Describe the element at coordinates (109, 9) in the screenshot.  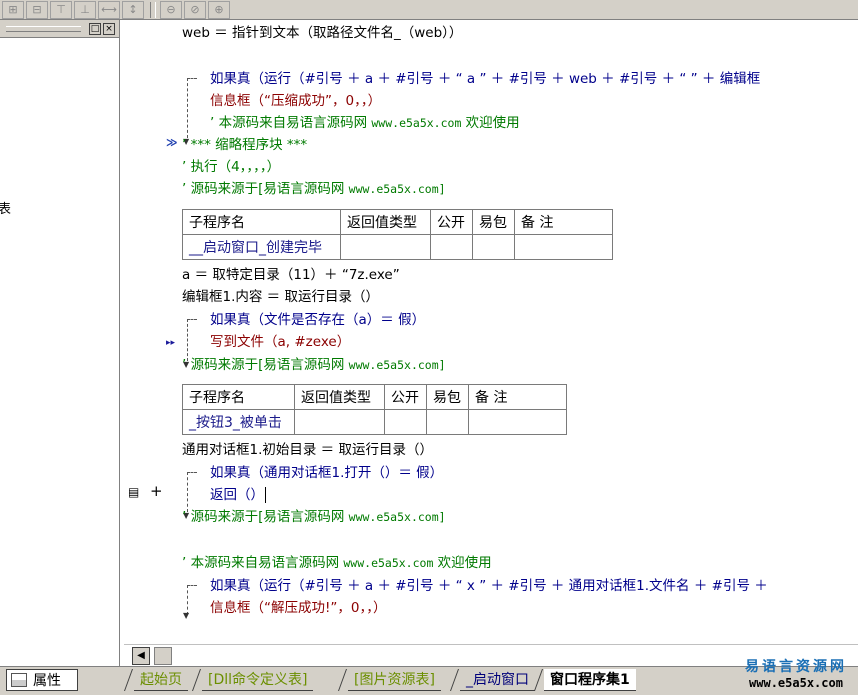
I see `equal-width-icon: ⟷` at that location.